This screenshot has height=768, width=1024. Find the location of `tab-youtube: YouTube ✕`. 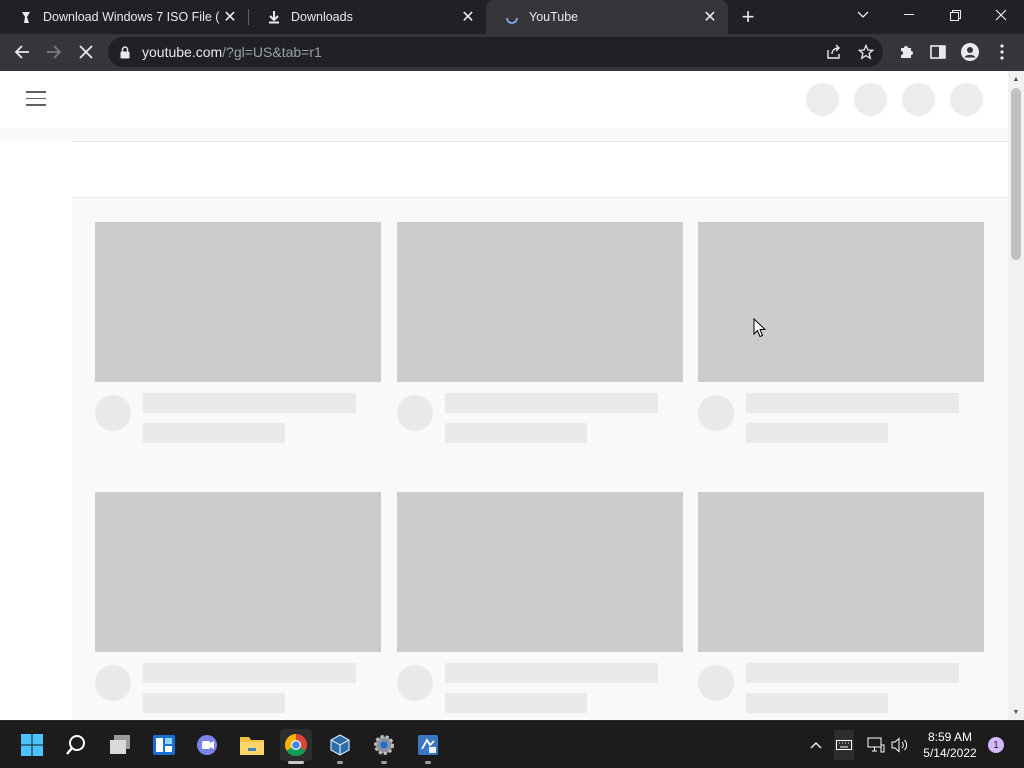

tab-youtube: YouTube ✕ is located at coordinates (607, 17).